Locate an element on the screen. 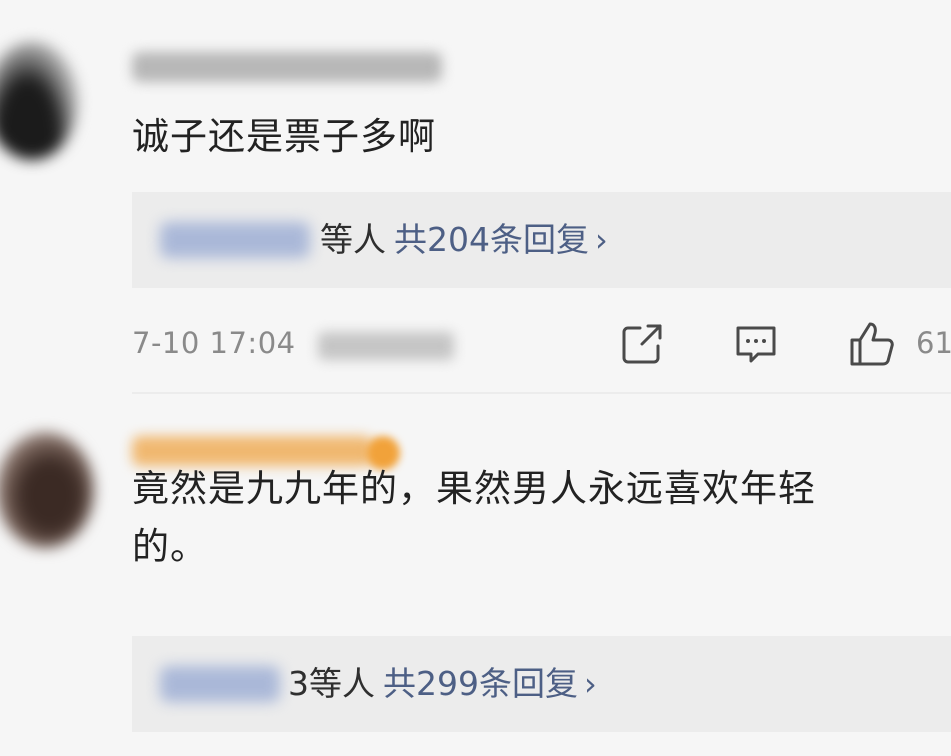  comment-icon is located at coordinates (756, 344).